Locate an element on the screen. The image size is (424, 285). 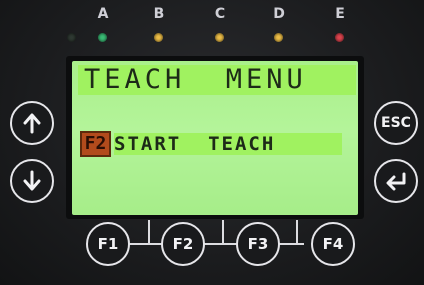
f2-button: F2 is located at coordinates (183, 244).